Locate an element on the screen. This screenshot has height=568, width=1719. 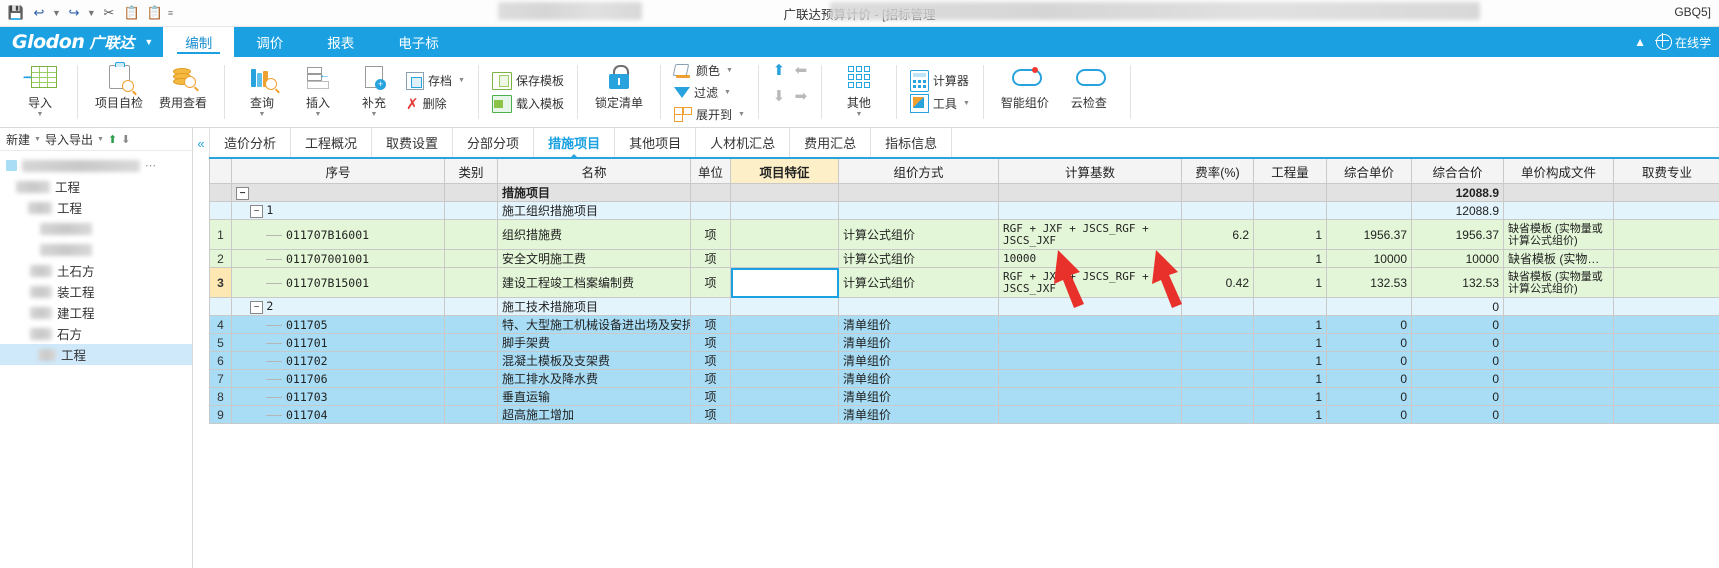
cell-price-mode is located at coordinates (919, 307).